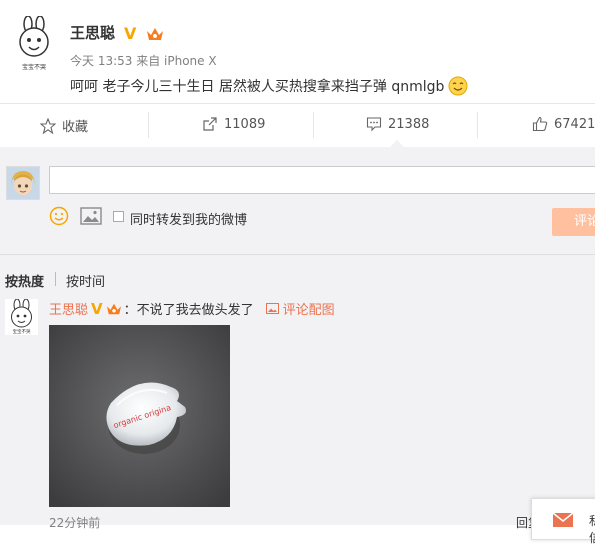  Describe the element at coordinates (23, 183) in the screenshot. I see `current-user-avatar` at that location.